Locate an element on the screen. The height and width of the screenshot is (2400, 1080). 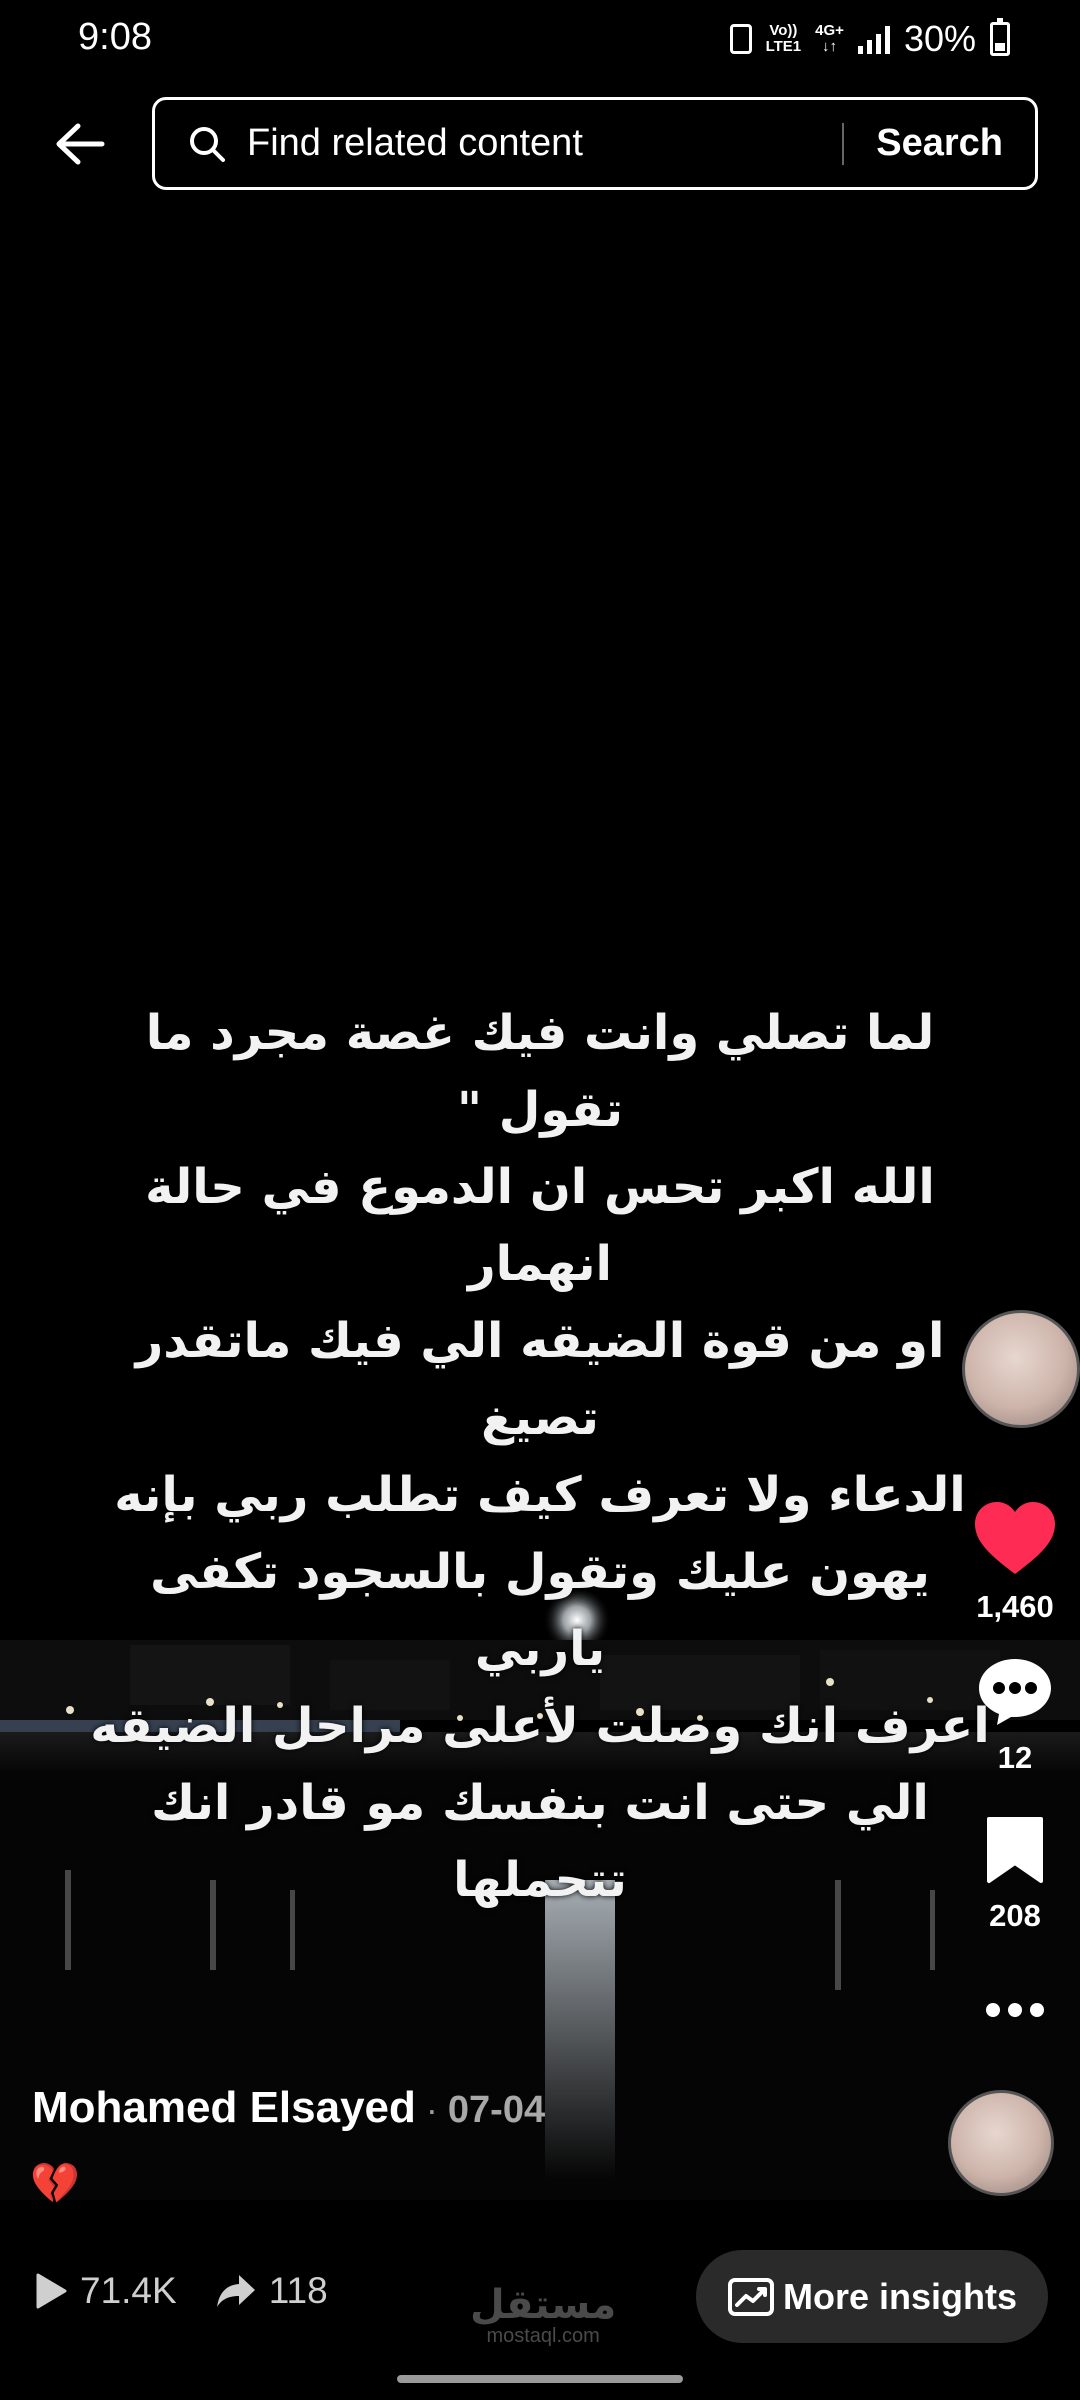
caption-line: الي حتى انت بنفسك مو قادر انك is located at coordinates (540, 1803).